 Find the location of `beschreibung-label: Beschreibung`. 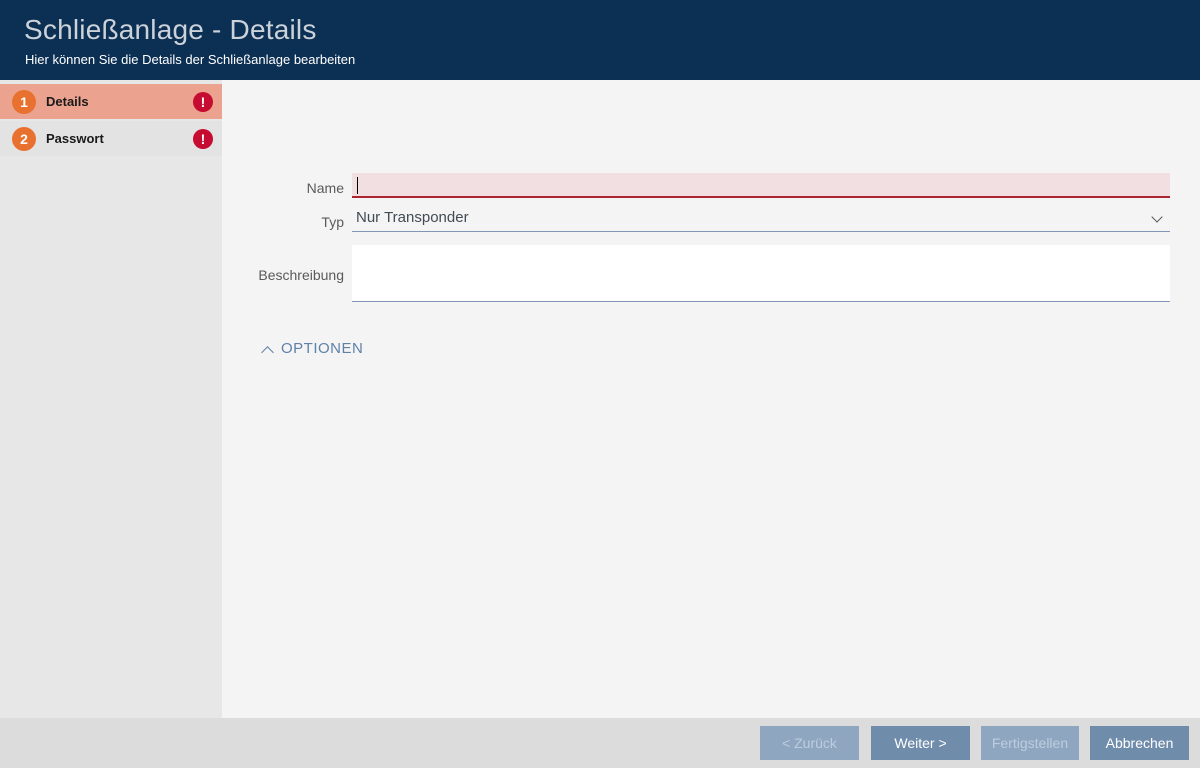

beschreibung-label: Beschreibung is located at coordinates (301, 275).